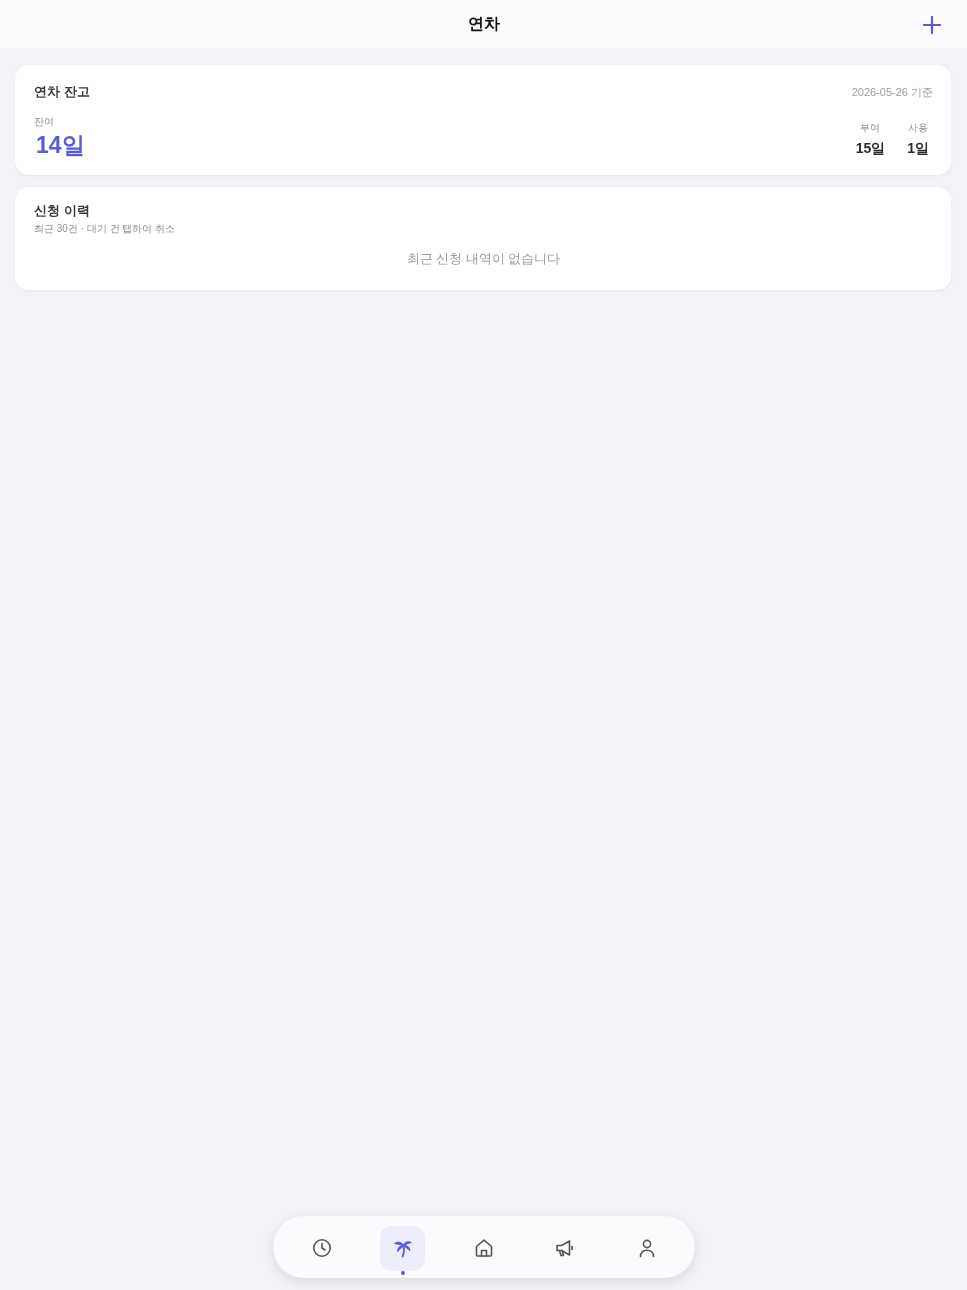 This screenshot has width=967, height=1290. Describe the element at coordinates (484, 1248) in the screenshot. I see `house-icon` at that location.